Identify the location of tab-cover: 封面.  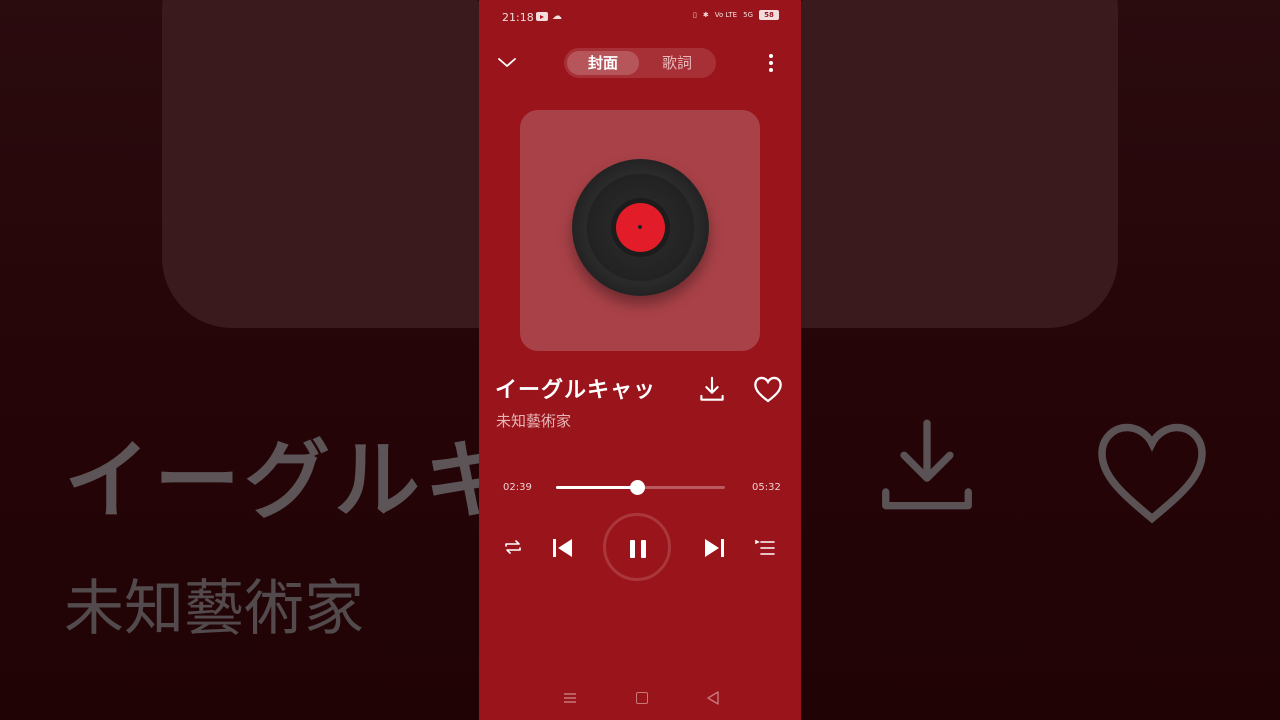
(603, 63).